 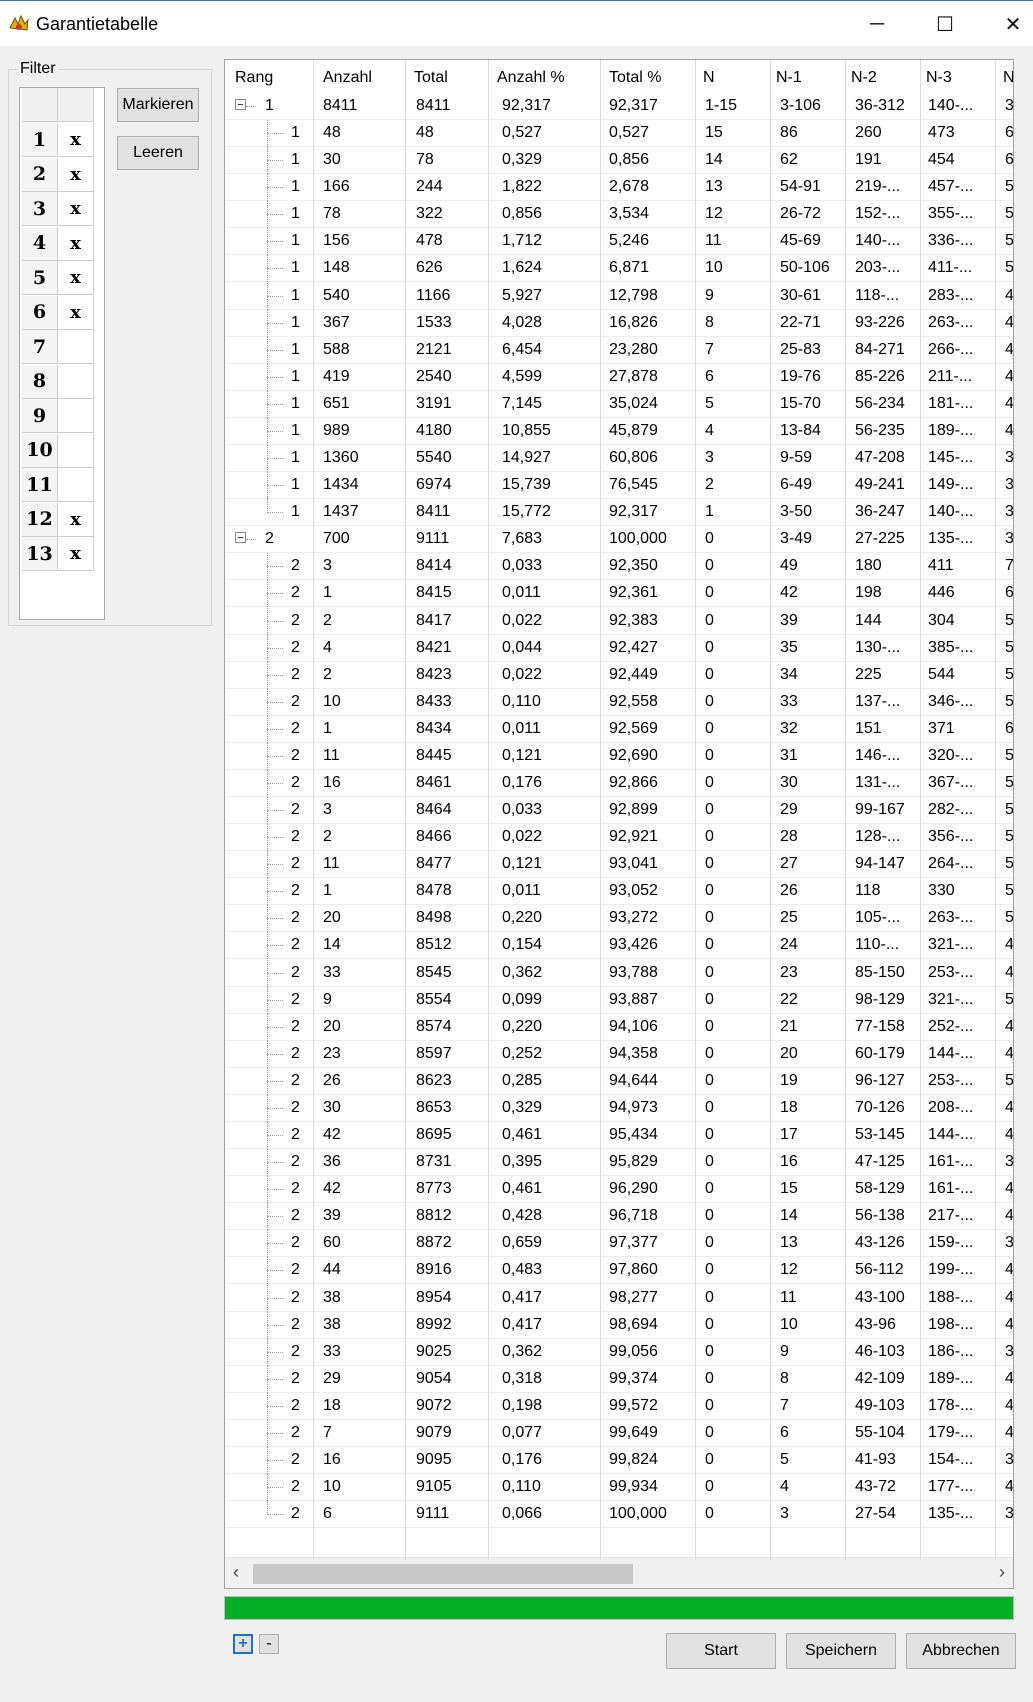 What do you see at coordinates (619, 973) in the screenshot?
I see `table-row: 2 33 8545 0,362 93,788 0 23 85-150 253-... 4` at bounding box center [619, 973].